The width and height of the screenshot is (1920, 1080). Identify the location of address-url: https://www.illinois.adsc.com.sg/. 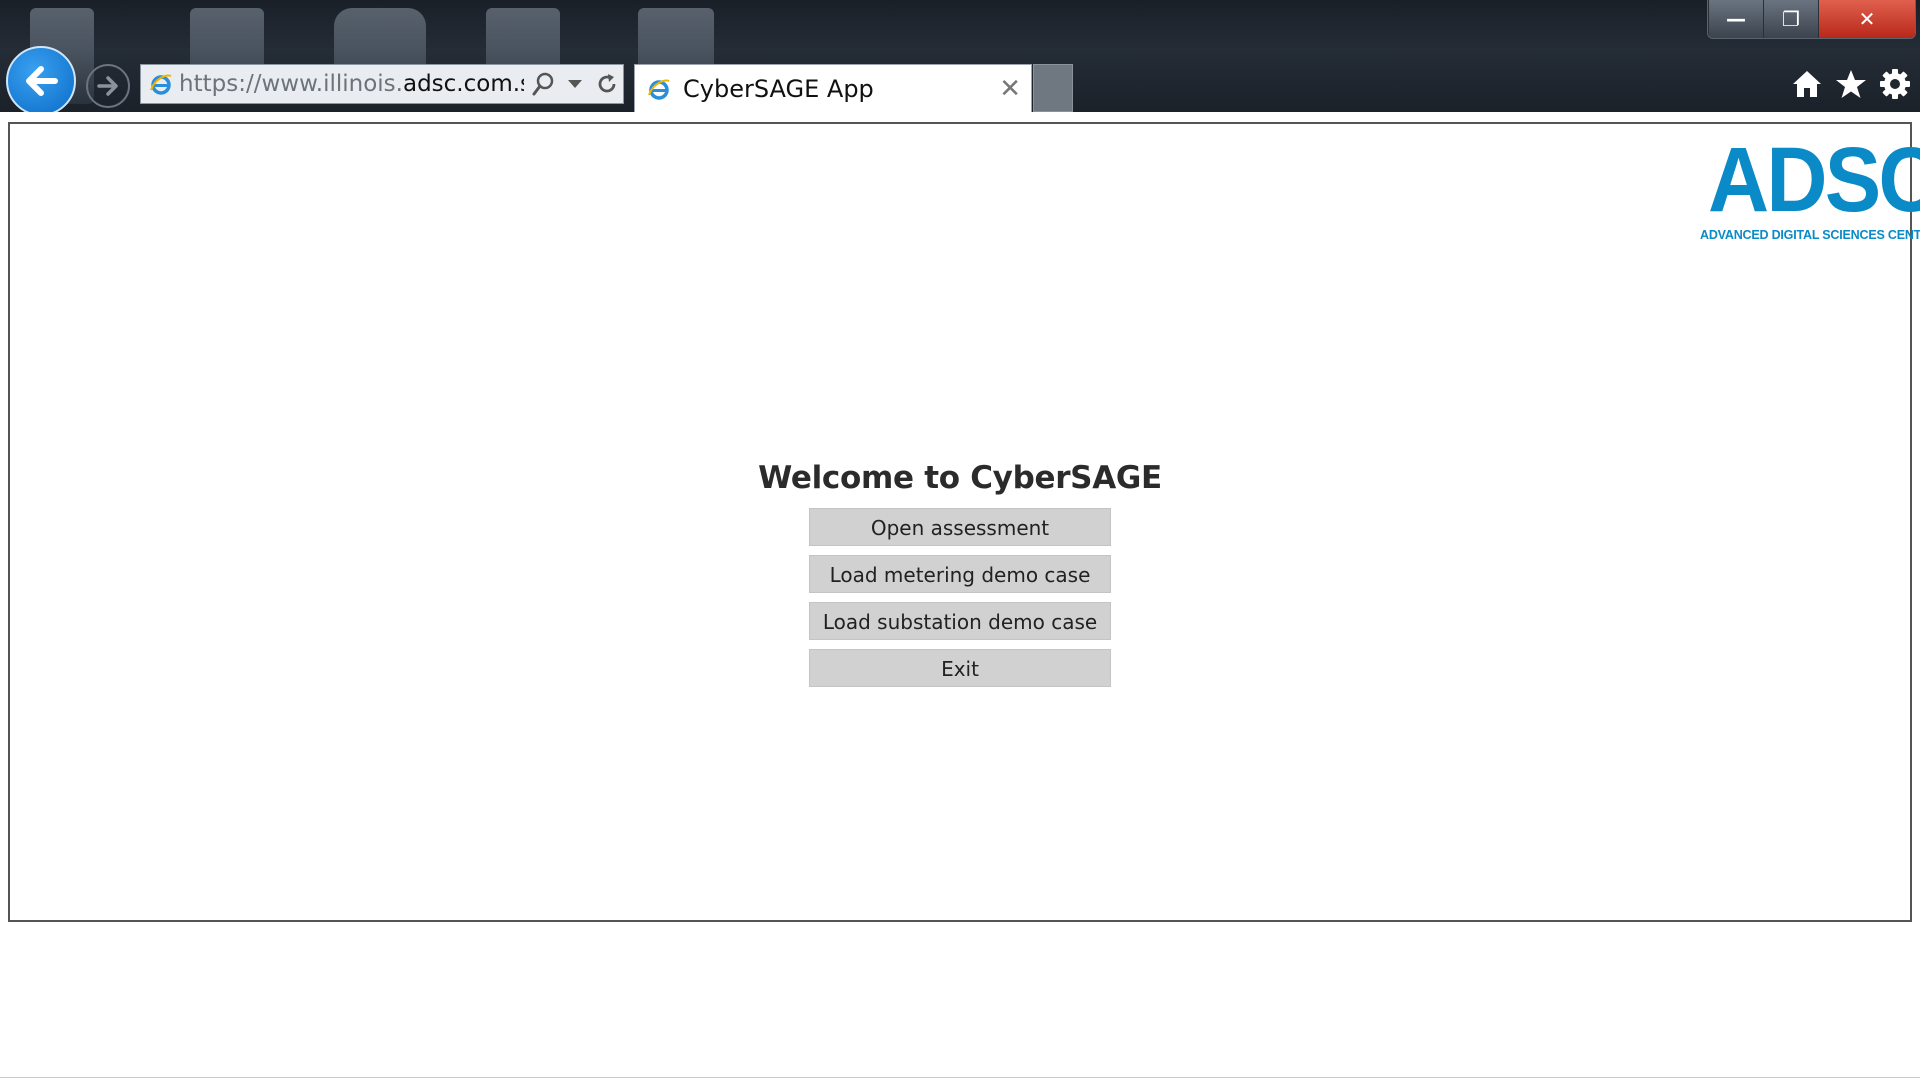
(351, 84).